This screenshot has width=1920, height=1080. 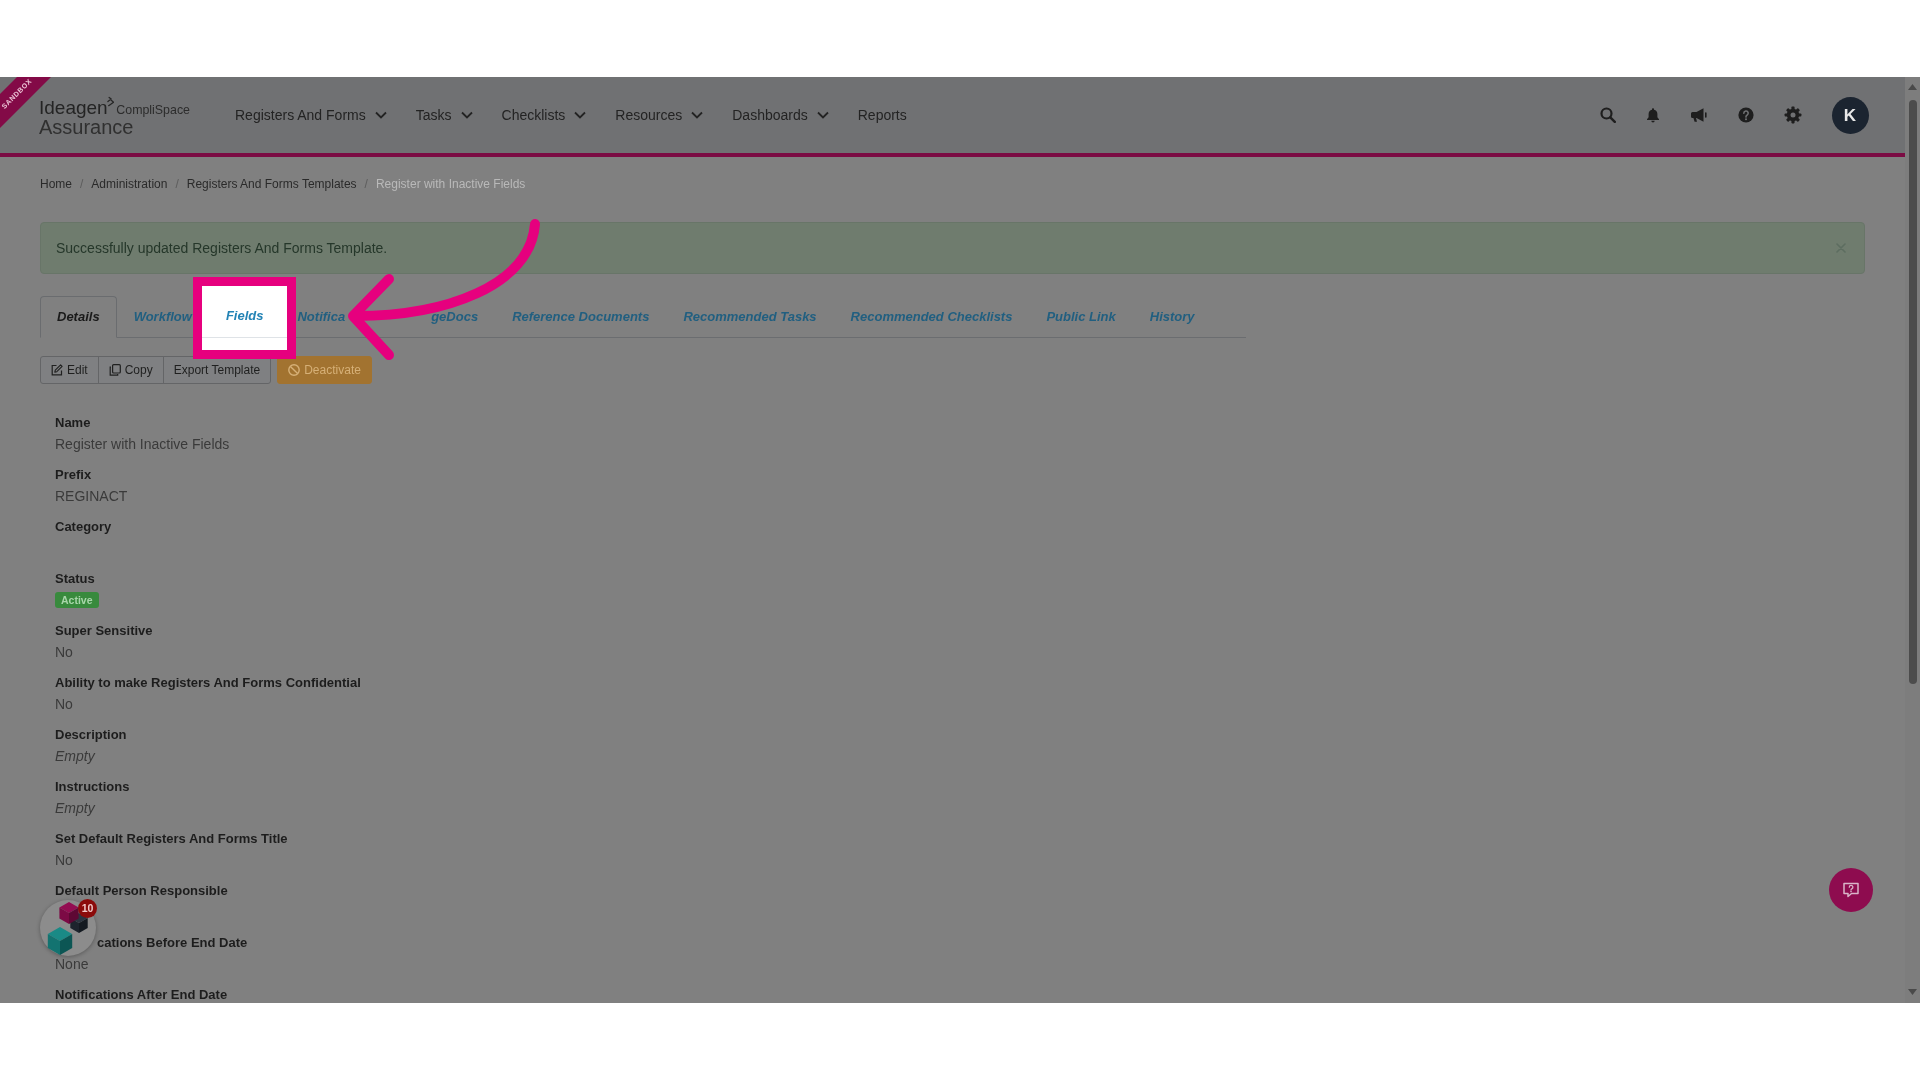 I want to click on scroll-up-icon, so click(x=1912, y=87).